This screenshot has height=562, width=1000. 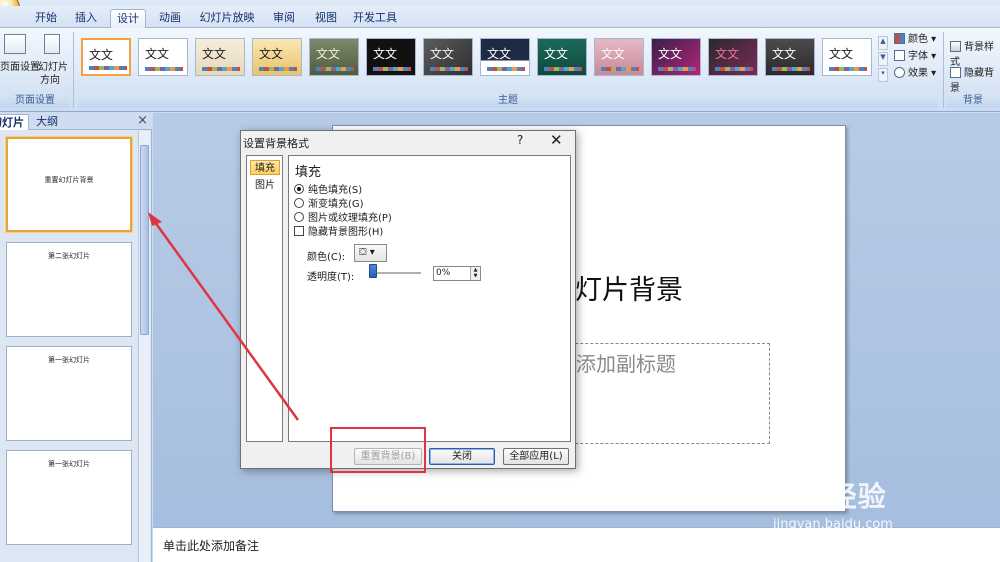 What do you see at coordinates (76, 337) in the screenshot?
I see `slides-panel: 幻灯片 大纲 × 重置幻灯片背景 第二张幻灯片 第一张幻灯片 第一张幻灯片` at bounding box center [76, 337].